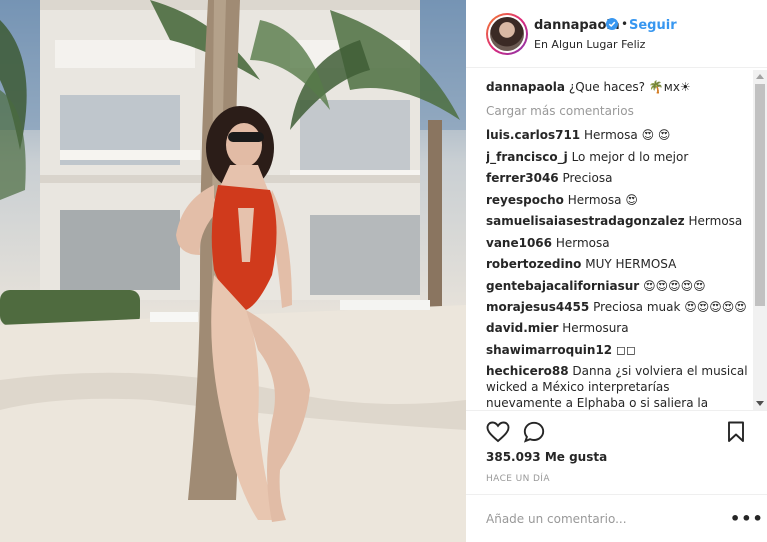 The width and height of the screenshot is (767, 542). I want to click on comment-username: samuelisaiasestradagonzalez, so click(585, 221).